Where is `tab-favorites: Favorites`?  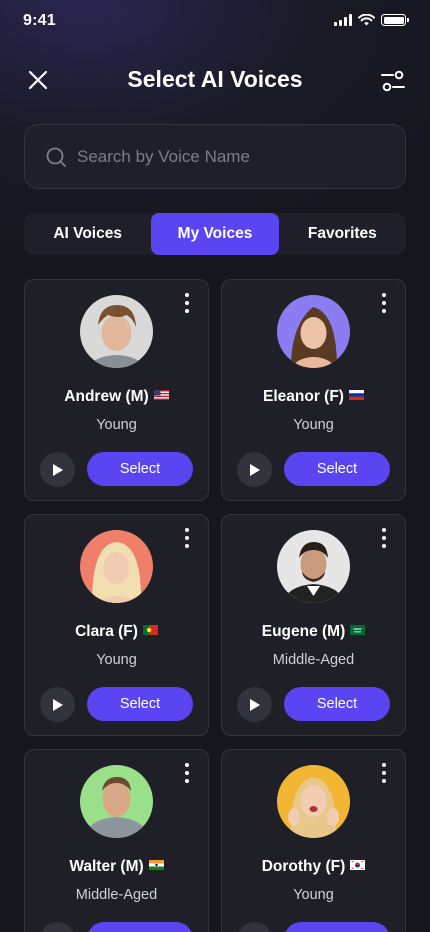 tab-favorites: Favorites is located at coordinates (342, 234).